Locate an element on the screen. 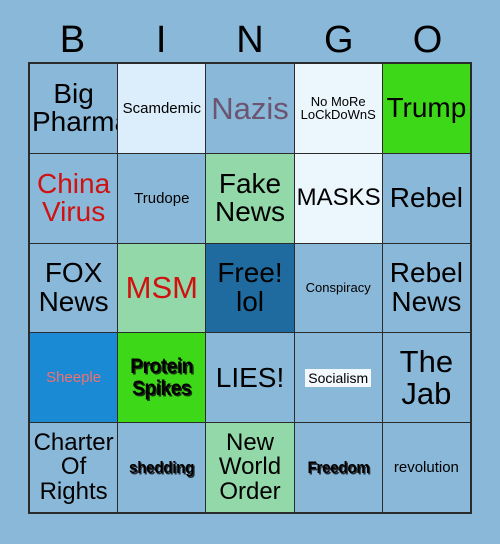  bingo-cell: MSM is located at coordinates (162, 288).